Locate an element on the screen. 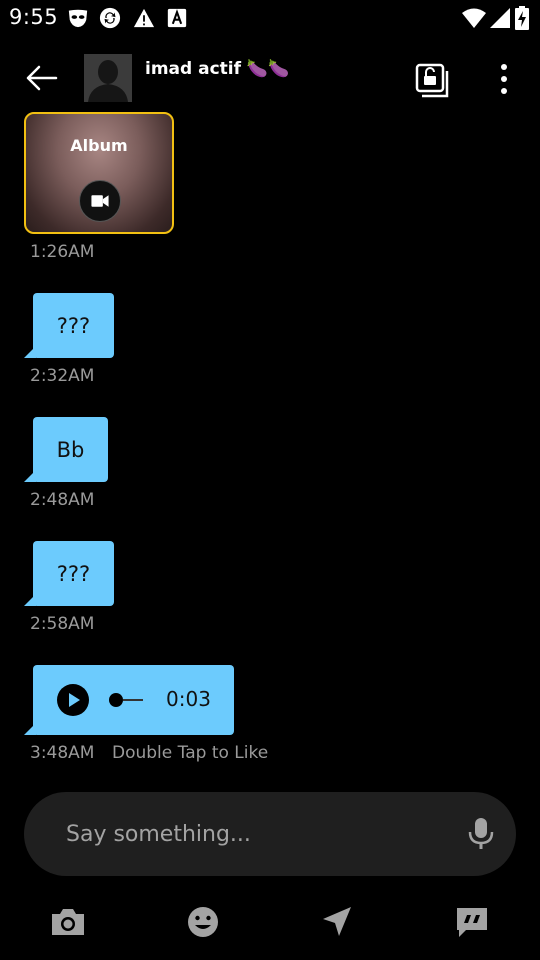 The height and width of the screenshot is (960, 540). play-icon is located at coordinates (74, 700).